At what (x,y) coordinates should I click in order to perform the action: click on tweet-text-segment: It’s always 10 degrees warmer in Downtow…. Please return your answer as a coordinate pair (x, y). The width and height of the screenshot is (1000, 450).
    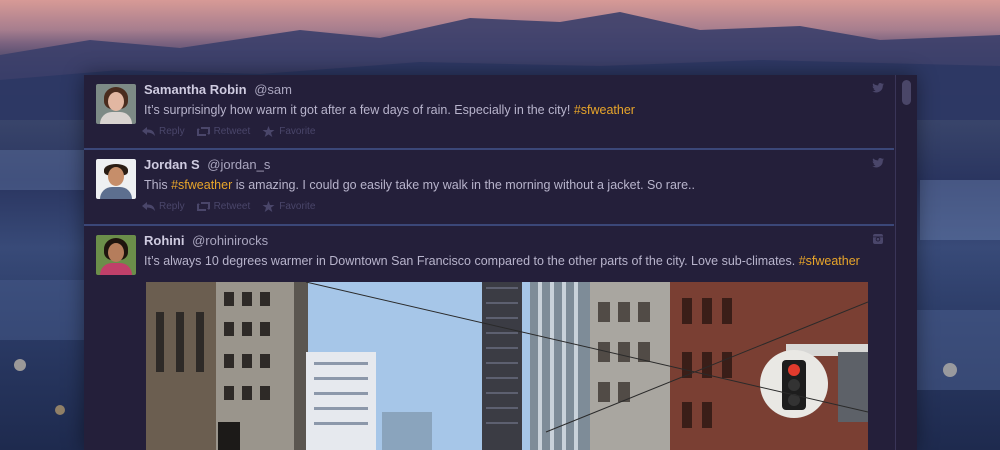
    Looking at the image, I should click on (471, 261).